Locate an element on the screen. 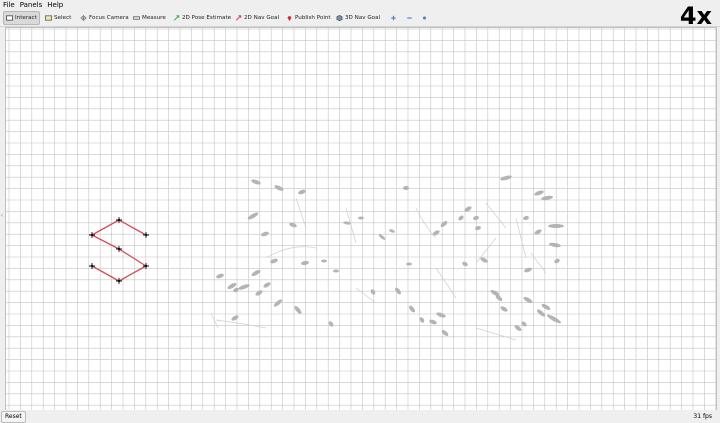 The height and width of the screenshot is (423, 720). plus-icon is located at coordinates (393, 18).